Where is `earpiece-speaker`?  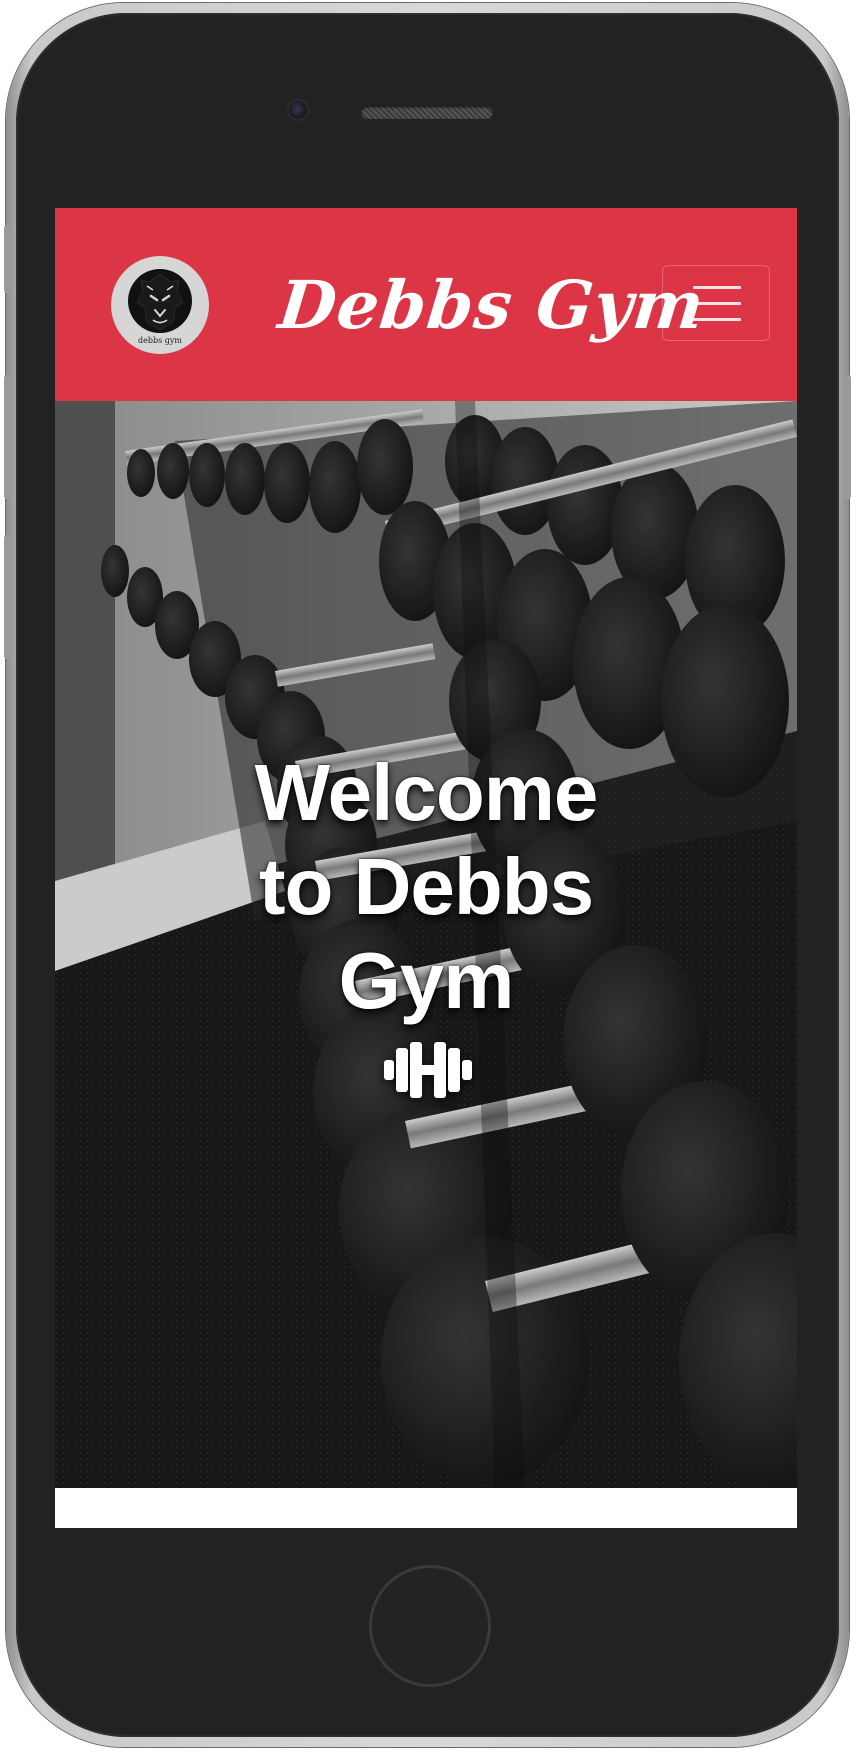
earpiece-speaker is located at coordinates (427, 112).